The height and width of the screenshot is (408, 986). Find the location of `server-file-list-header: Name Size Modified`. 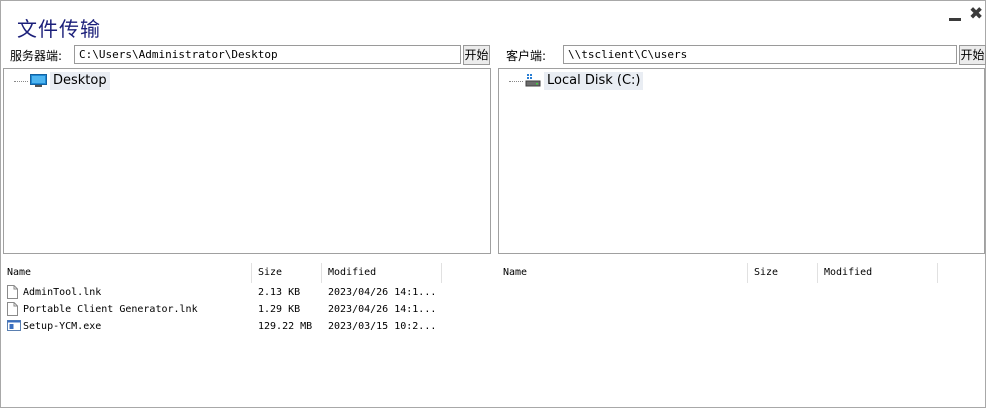

server-file-list-header: Name Size Modified is located at coordinates (221, 273).